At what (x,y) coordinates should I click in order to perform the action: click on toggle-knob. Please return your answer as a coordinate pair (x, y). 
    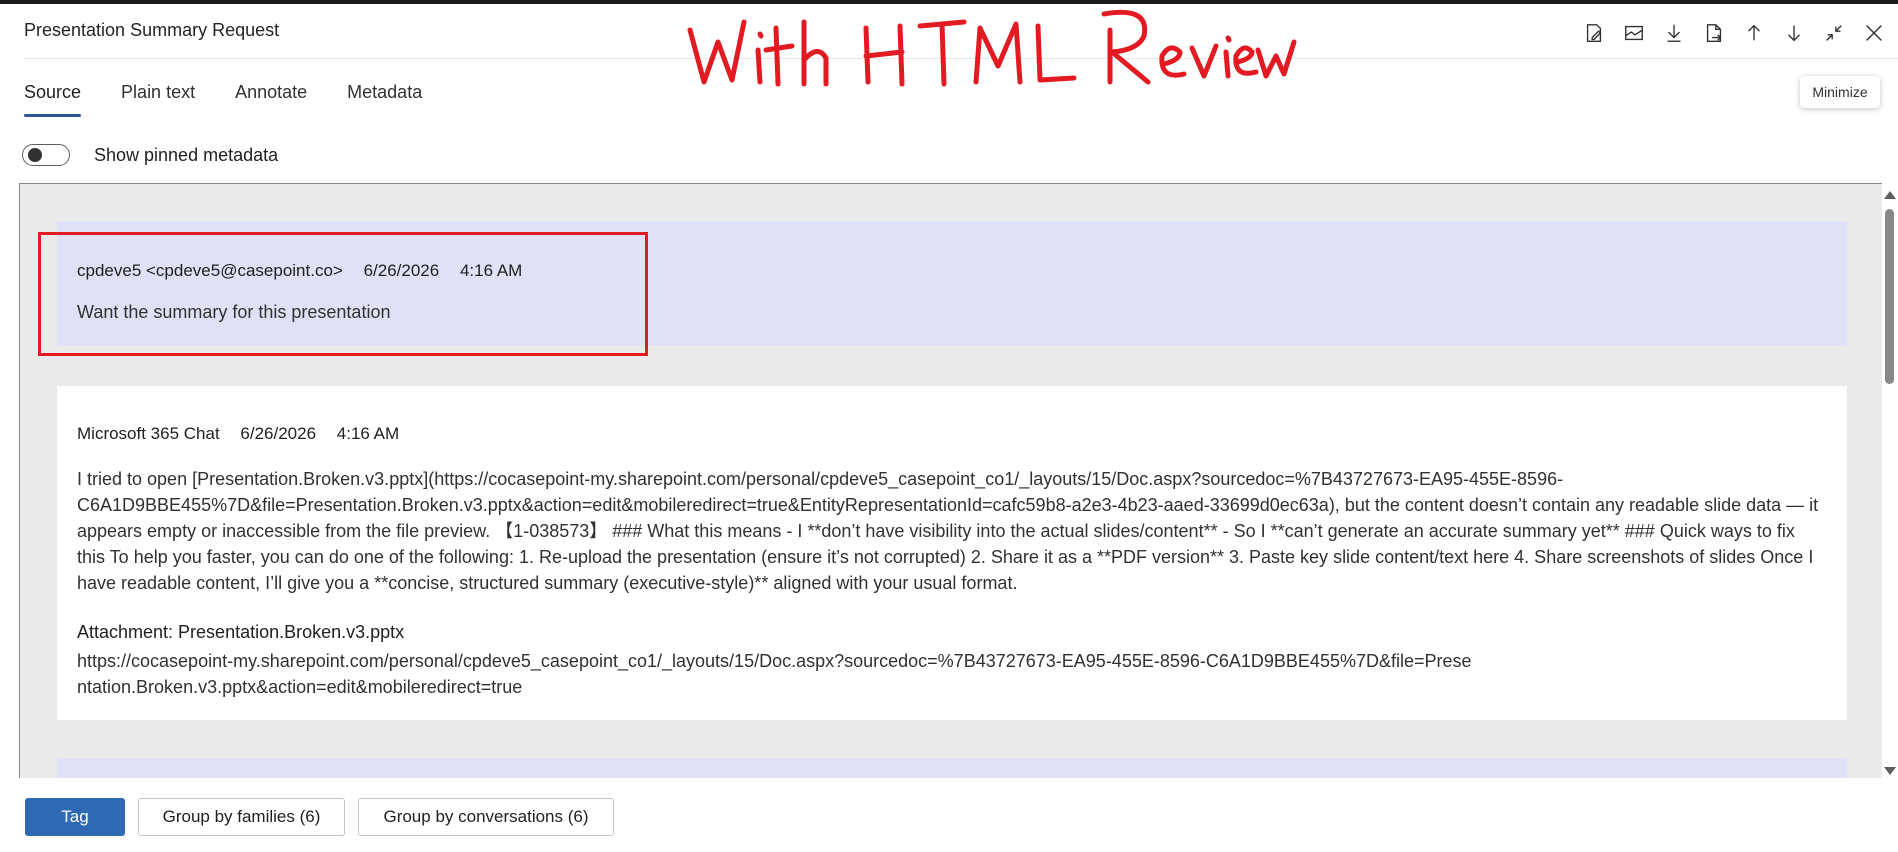
    Looking at the image, I should click on (35, 155).